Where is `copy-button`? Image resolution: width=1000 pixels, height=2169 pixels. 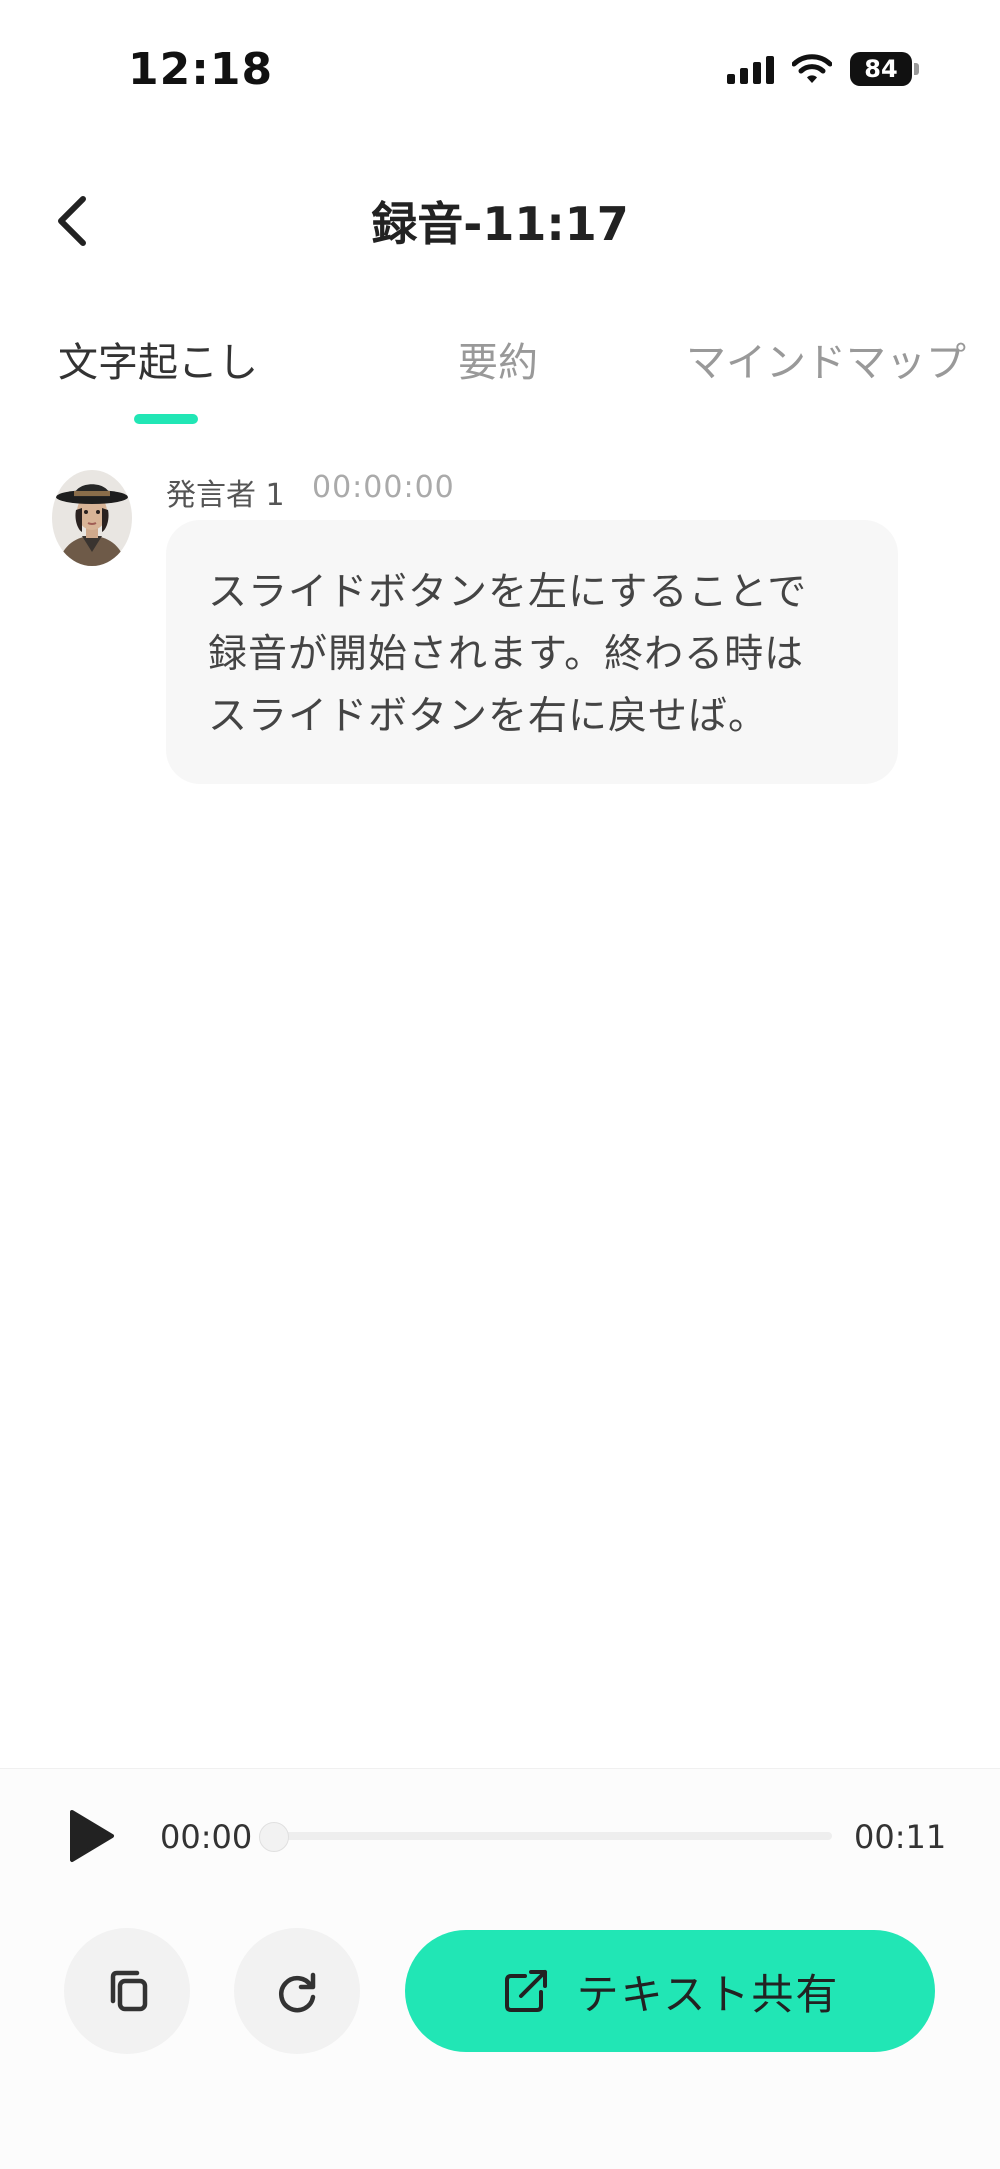
copy-button is located at coordinates (127, 1991).